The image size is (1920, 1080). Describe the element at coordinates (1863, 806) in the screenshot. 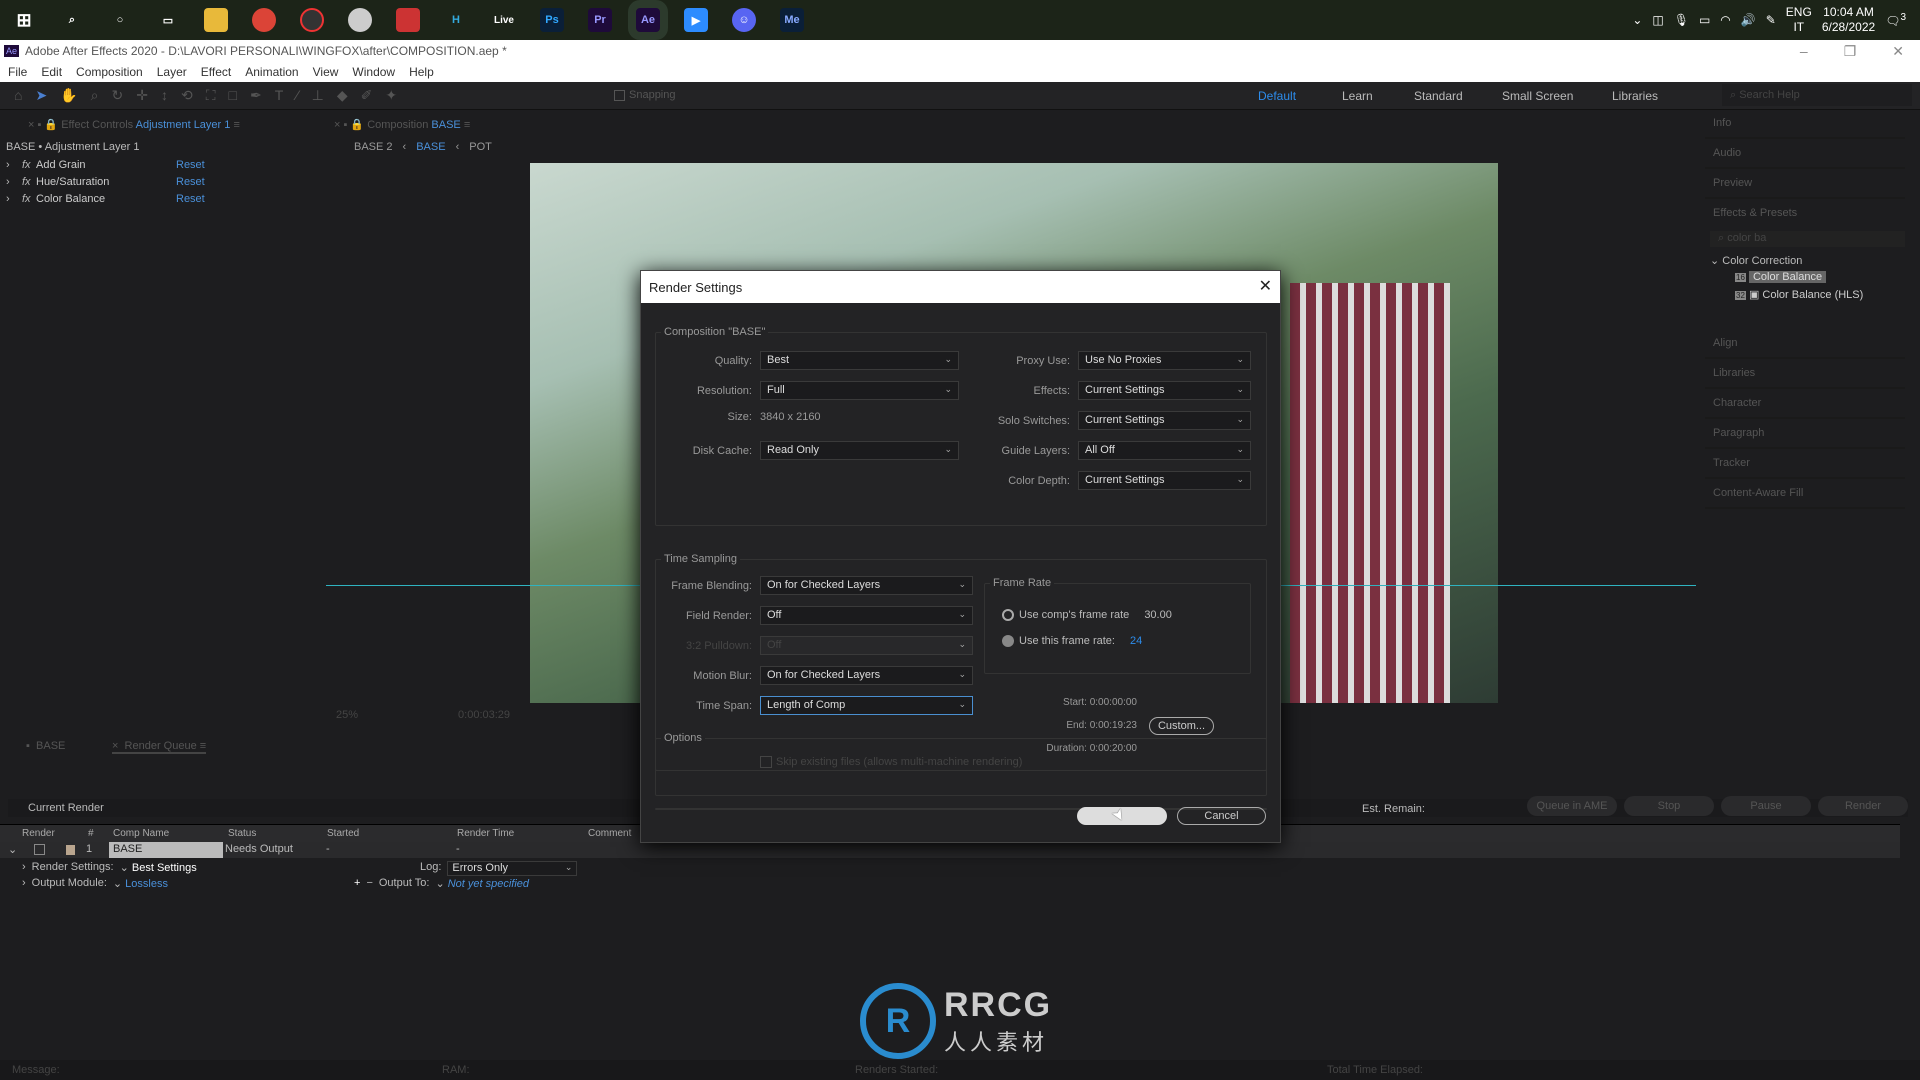

I see `render-button: Render` at that location.